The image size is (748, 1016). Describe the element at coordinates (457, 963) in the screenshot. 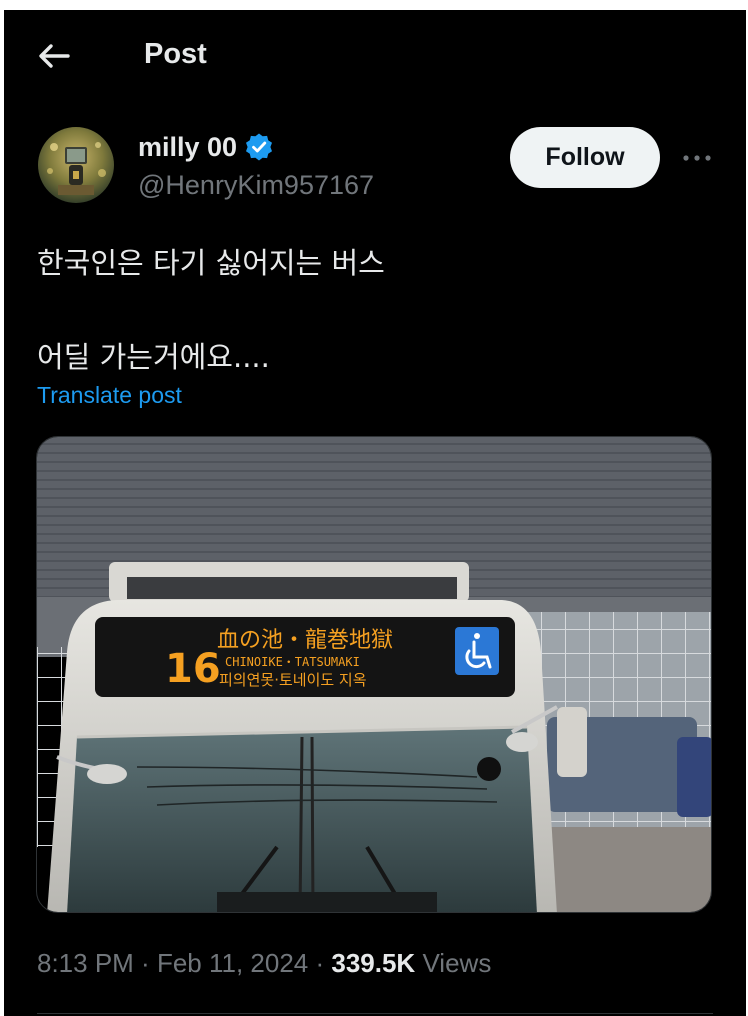

I see `views-label: Views` at that location.